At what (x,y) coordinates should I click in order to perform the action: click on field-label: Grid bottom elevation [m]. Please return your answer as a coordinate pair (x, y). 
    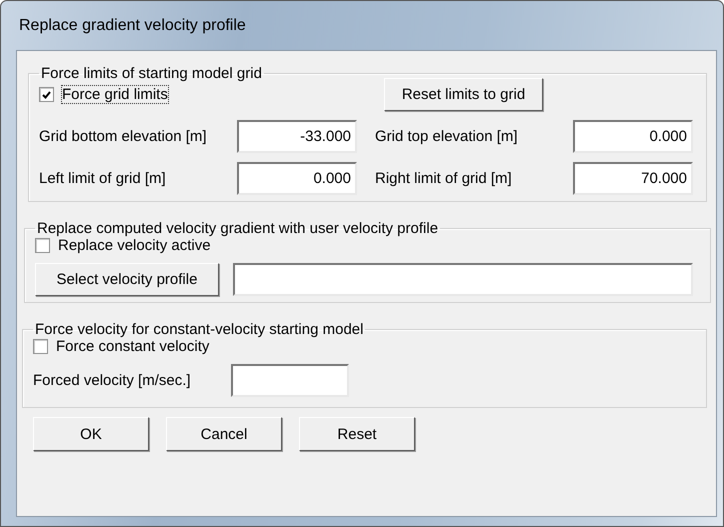
    Looking at the image, I should click on (123, 136).